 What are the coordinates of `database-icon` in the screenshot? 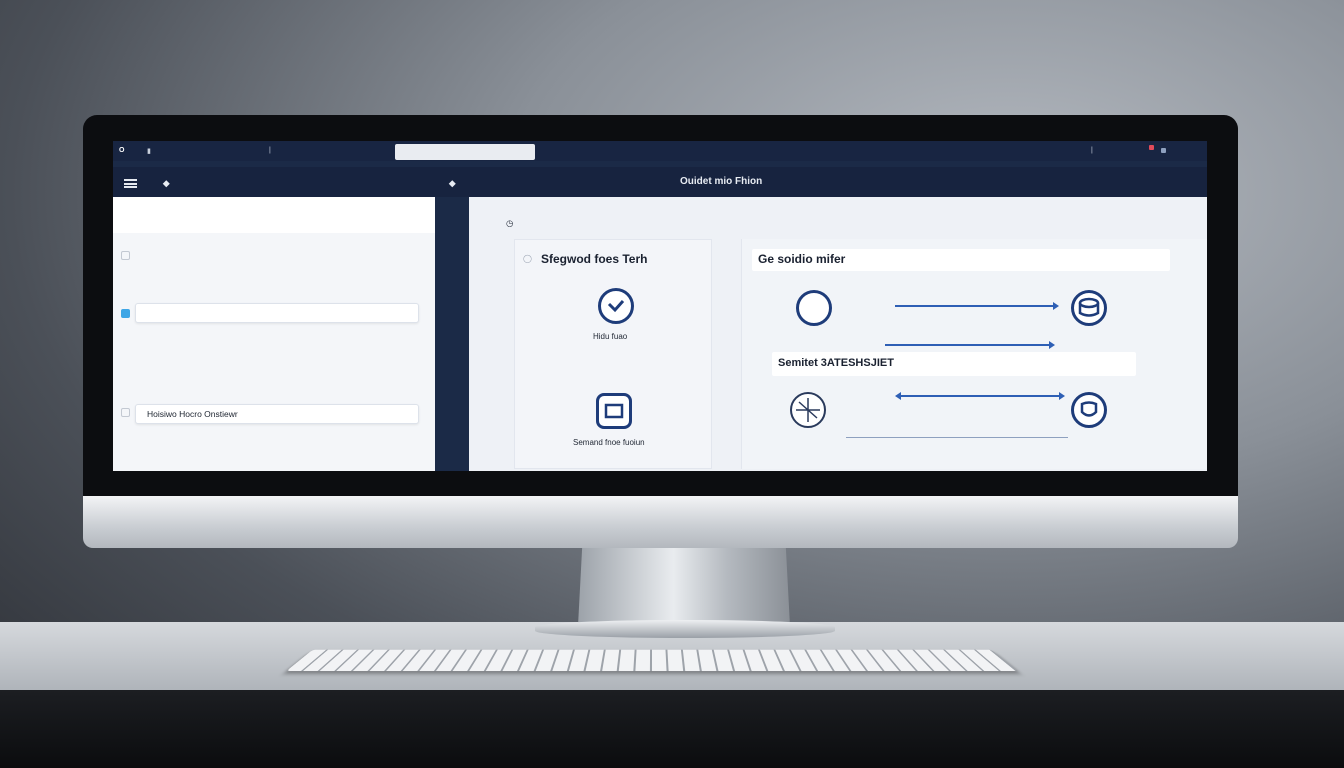 It's located at (1089, 308).